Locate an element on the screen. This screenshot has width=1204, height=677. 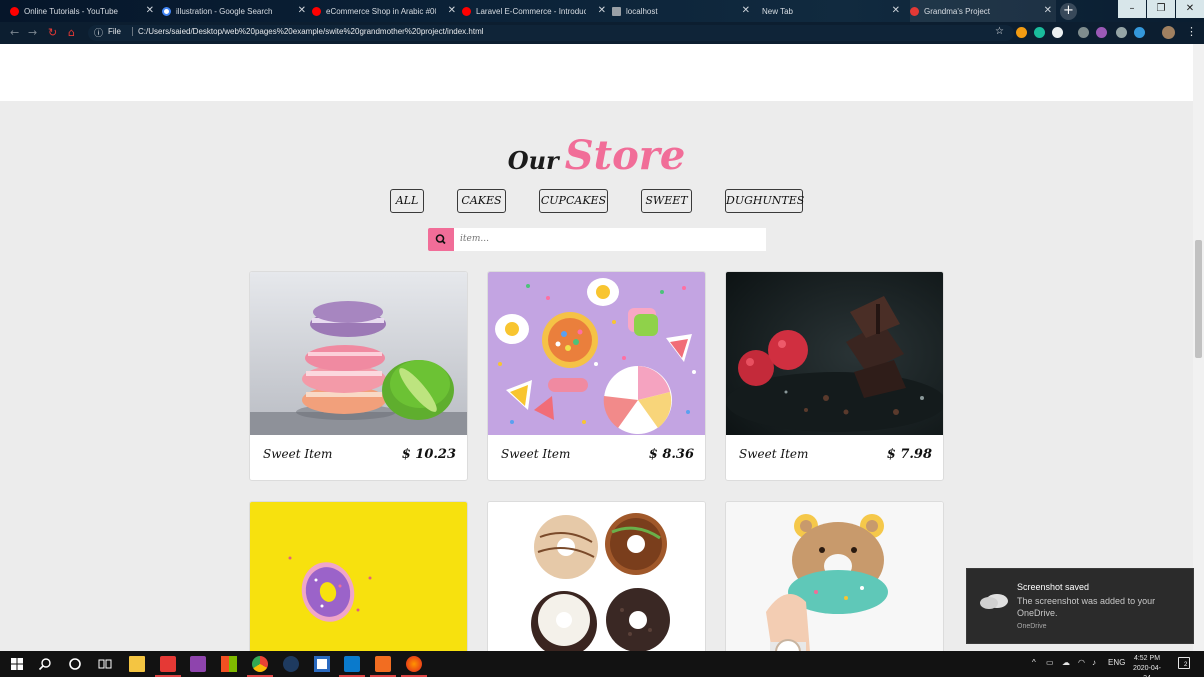
info-icon: ⓘ is located at coordinates (98, 32).